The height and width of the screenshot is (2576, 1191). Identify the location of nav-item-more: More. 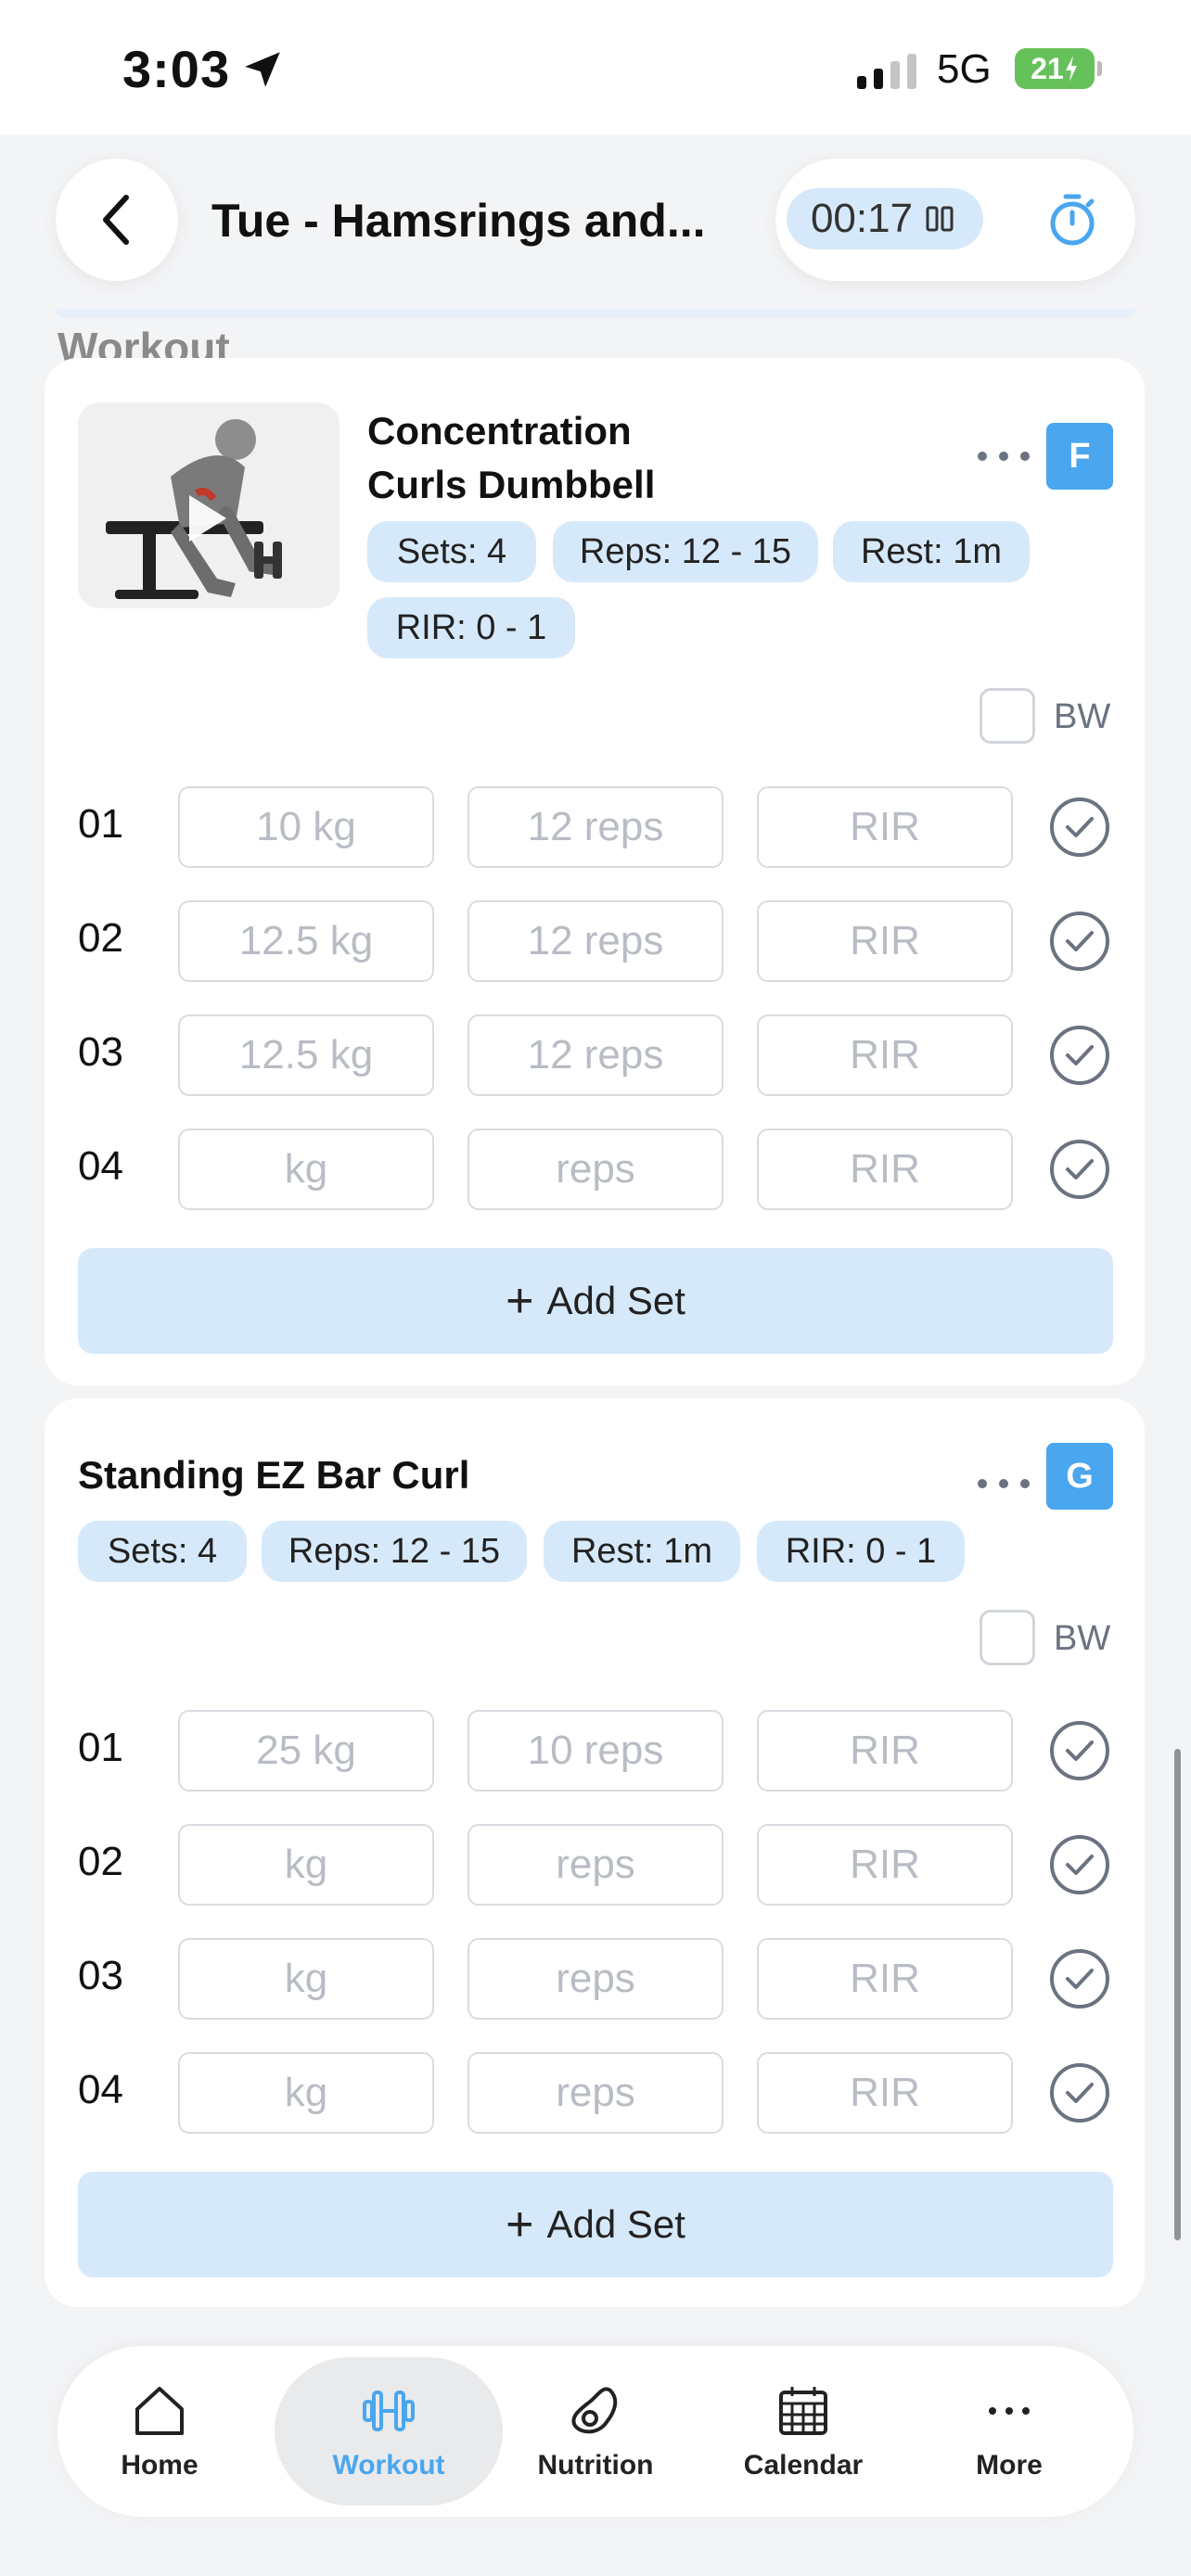
(1009, 2432).